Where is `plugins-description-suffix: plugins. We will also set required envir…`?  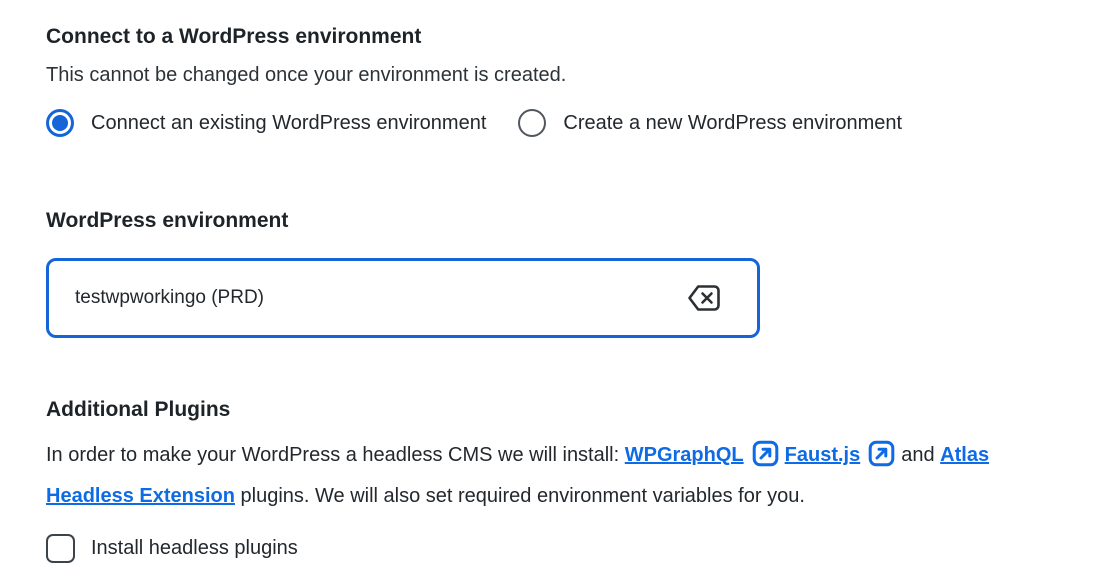 plugins-description-suffix: plugins. We will also set required envir… is located at coordinates (519, 496).